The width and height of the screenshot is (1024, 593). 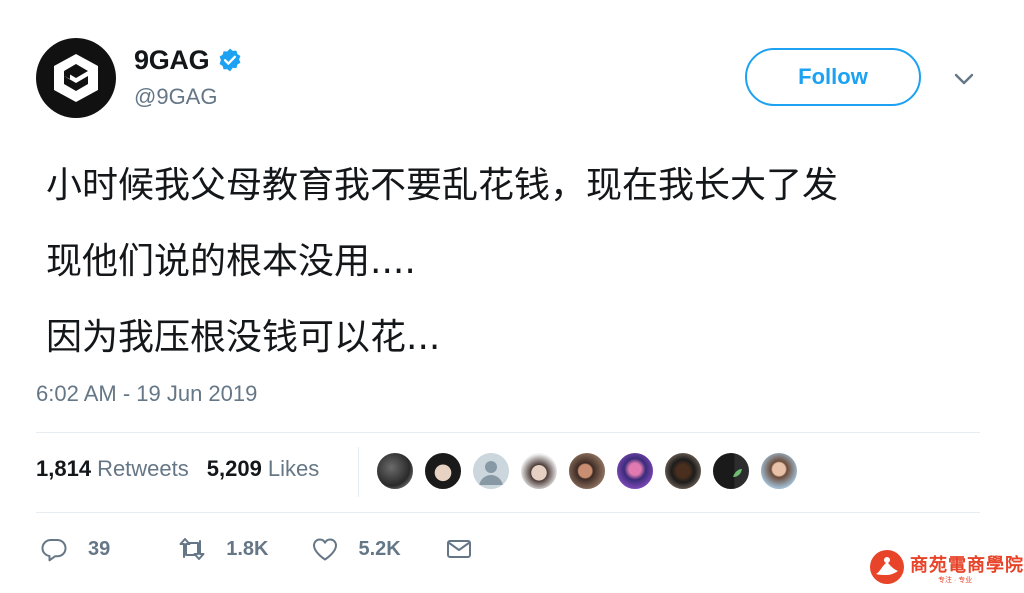 What do you see at coordinates (887, 567) in the screenshot?
I see `watermark-logo-icon` at bounding box center [887, 567].